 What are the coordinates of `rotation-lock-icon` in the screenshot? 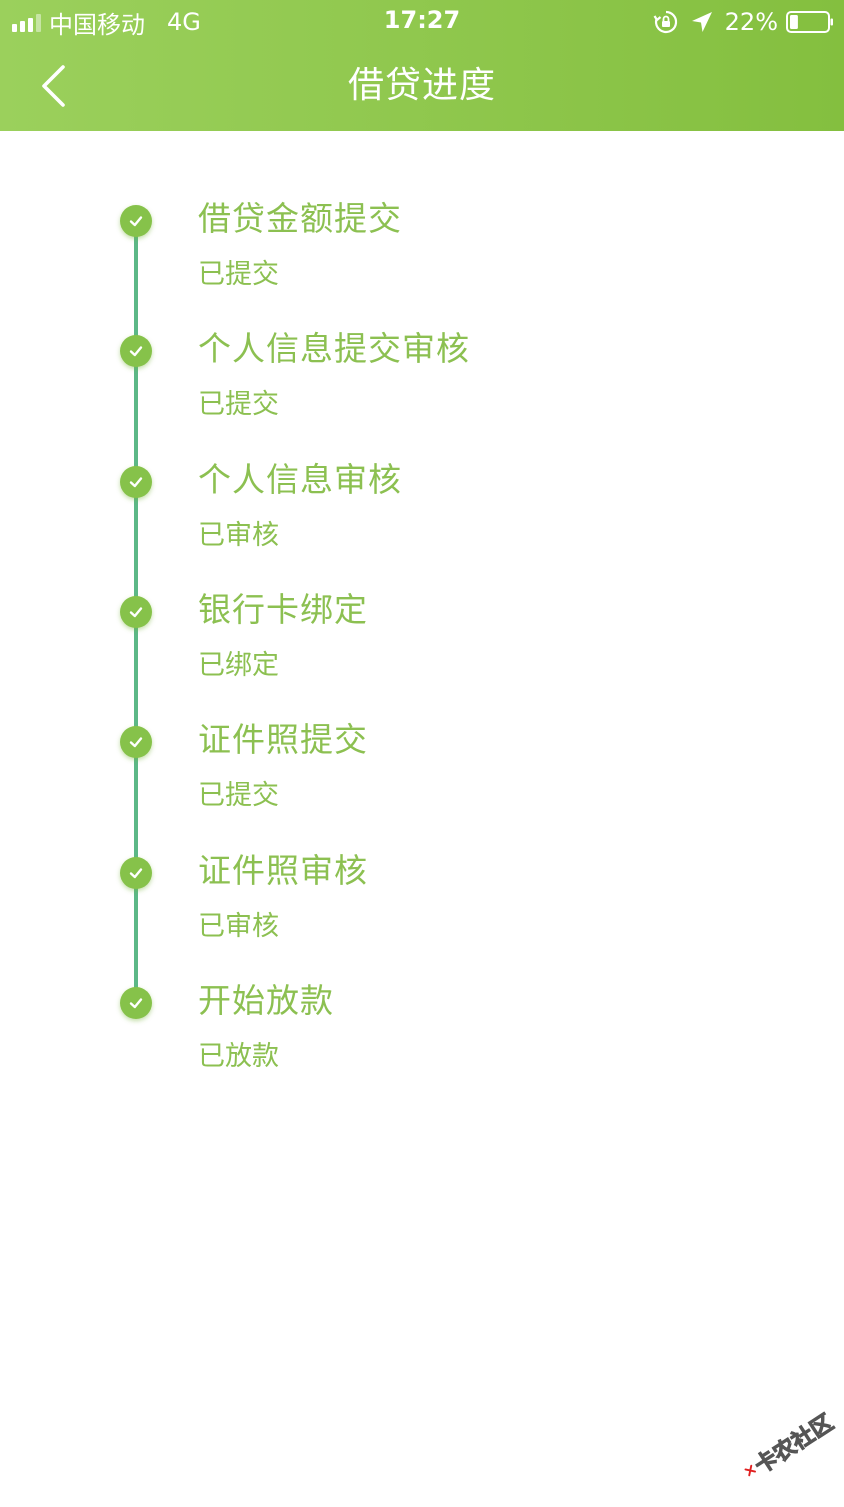 It's located at (665, 22).